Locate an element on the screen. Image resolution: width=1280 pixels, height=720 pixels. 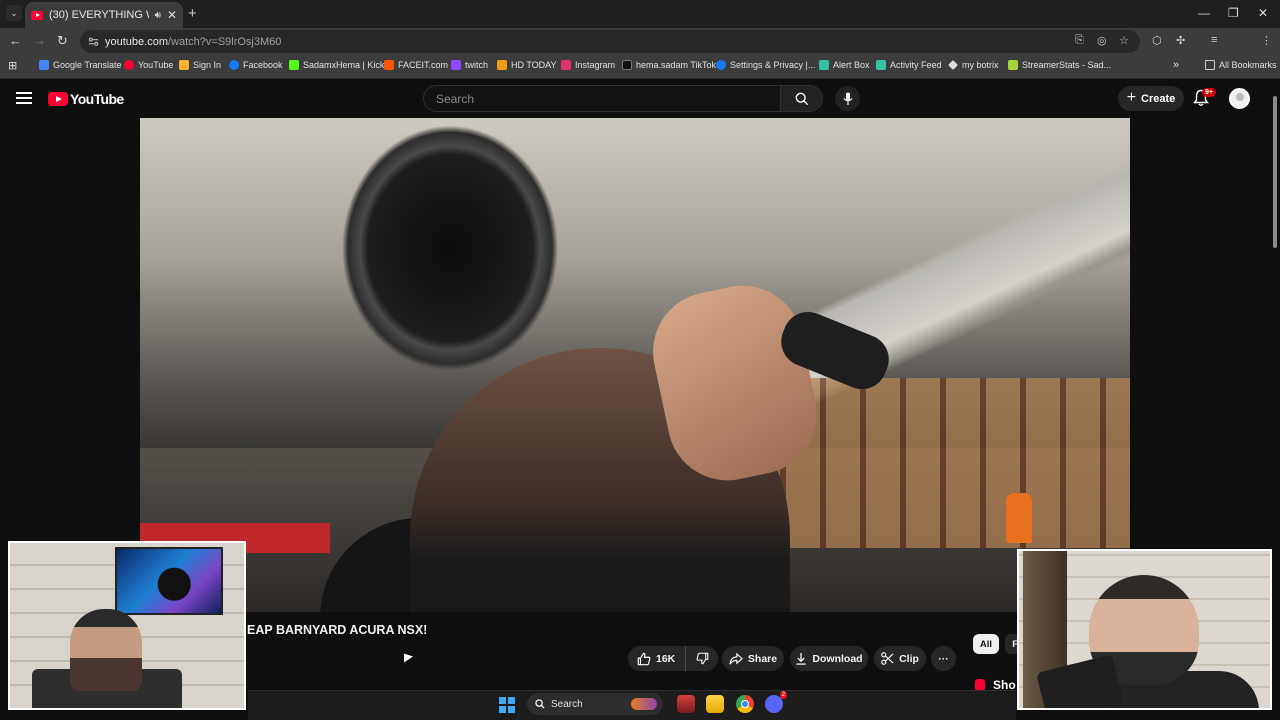
download-button: Download is located at coordinates (829, 658).